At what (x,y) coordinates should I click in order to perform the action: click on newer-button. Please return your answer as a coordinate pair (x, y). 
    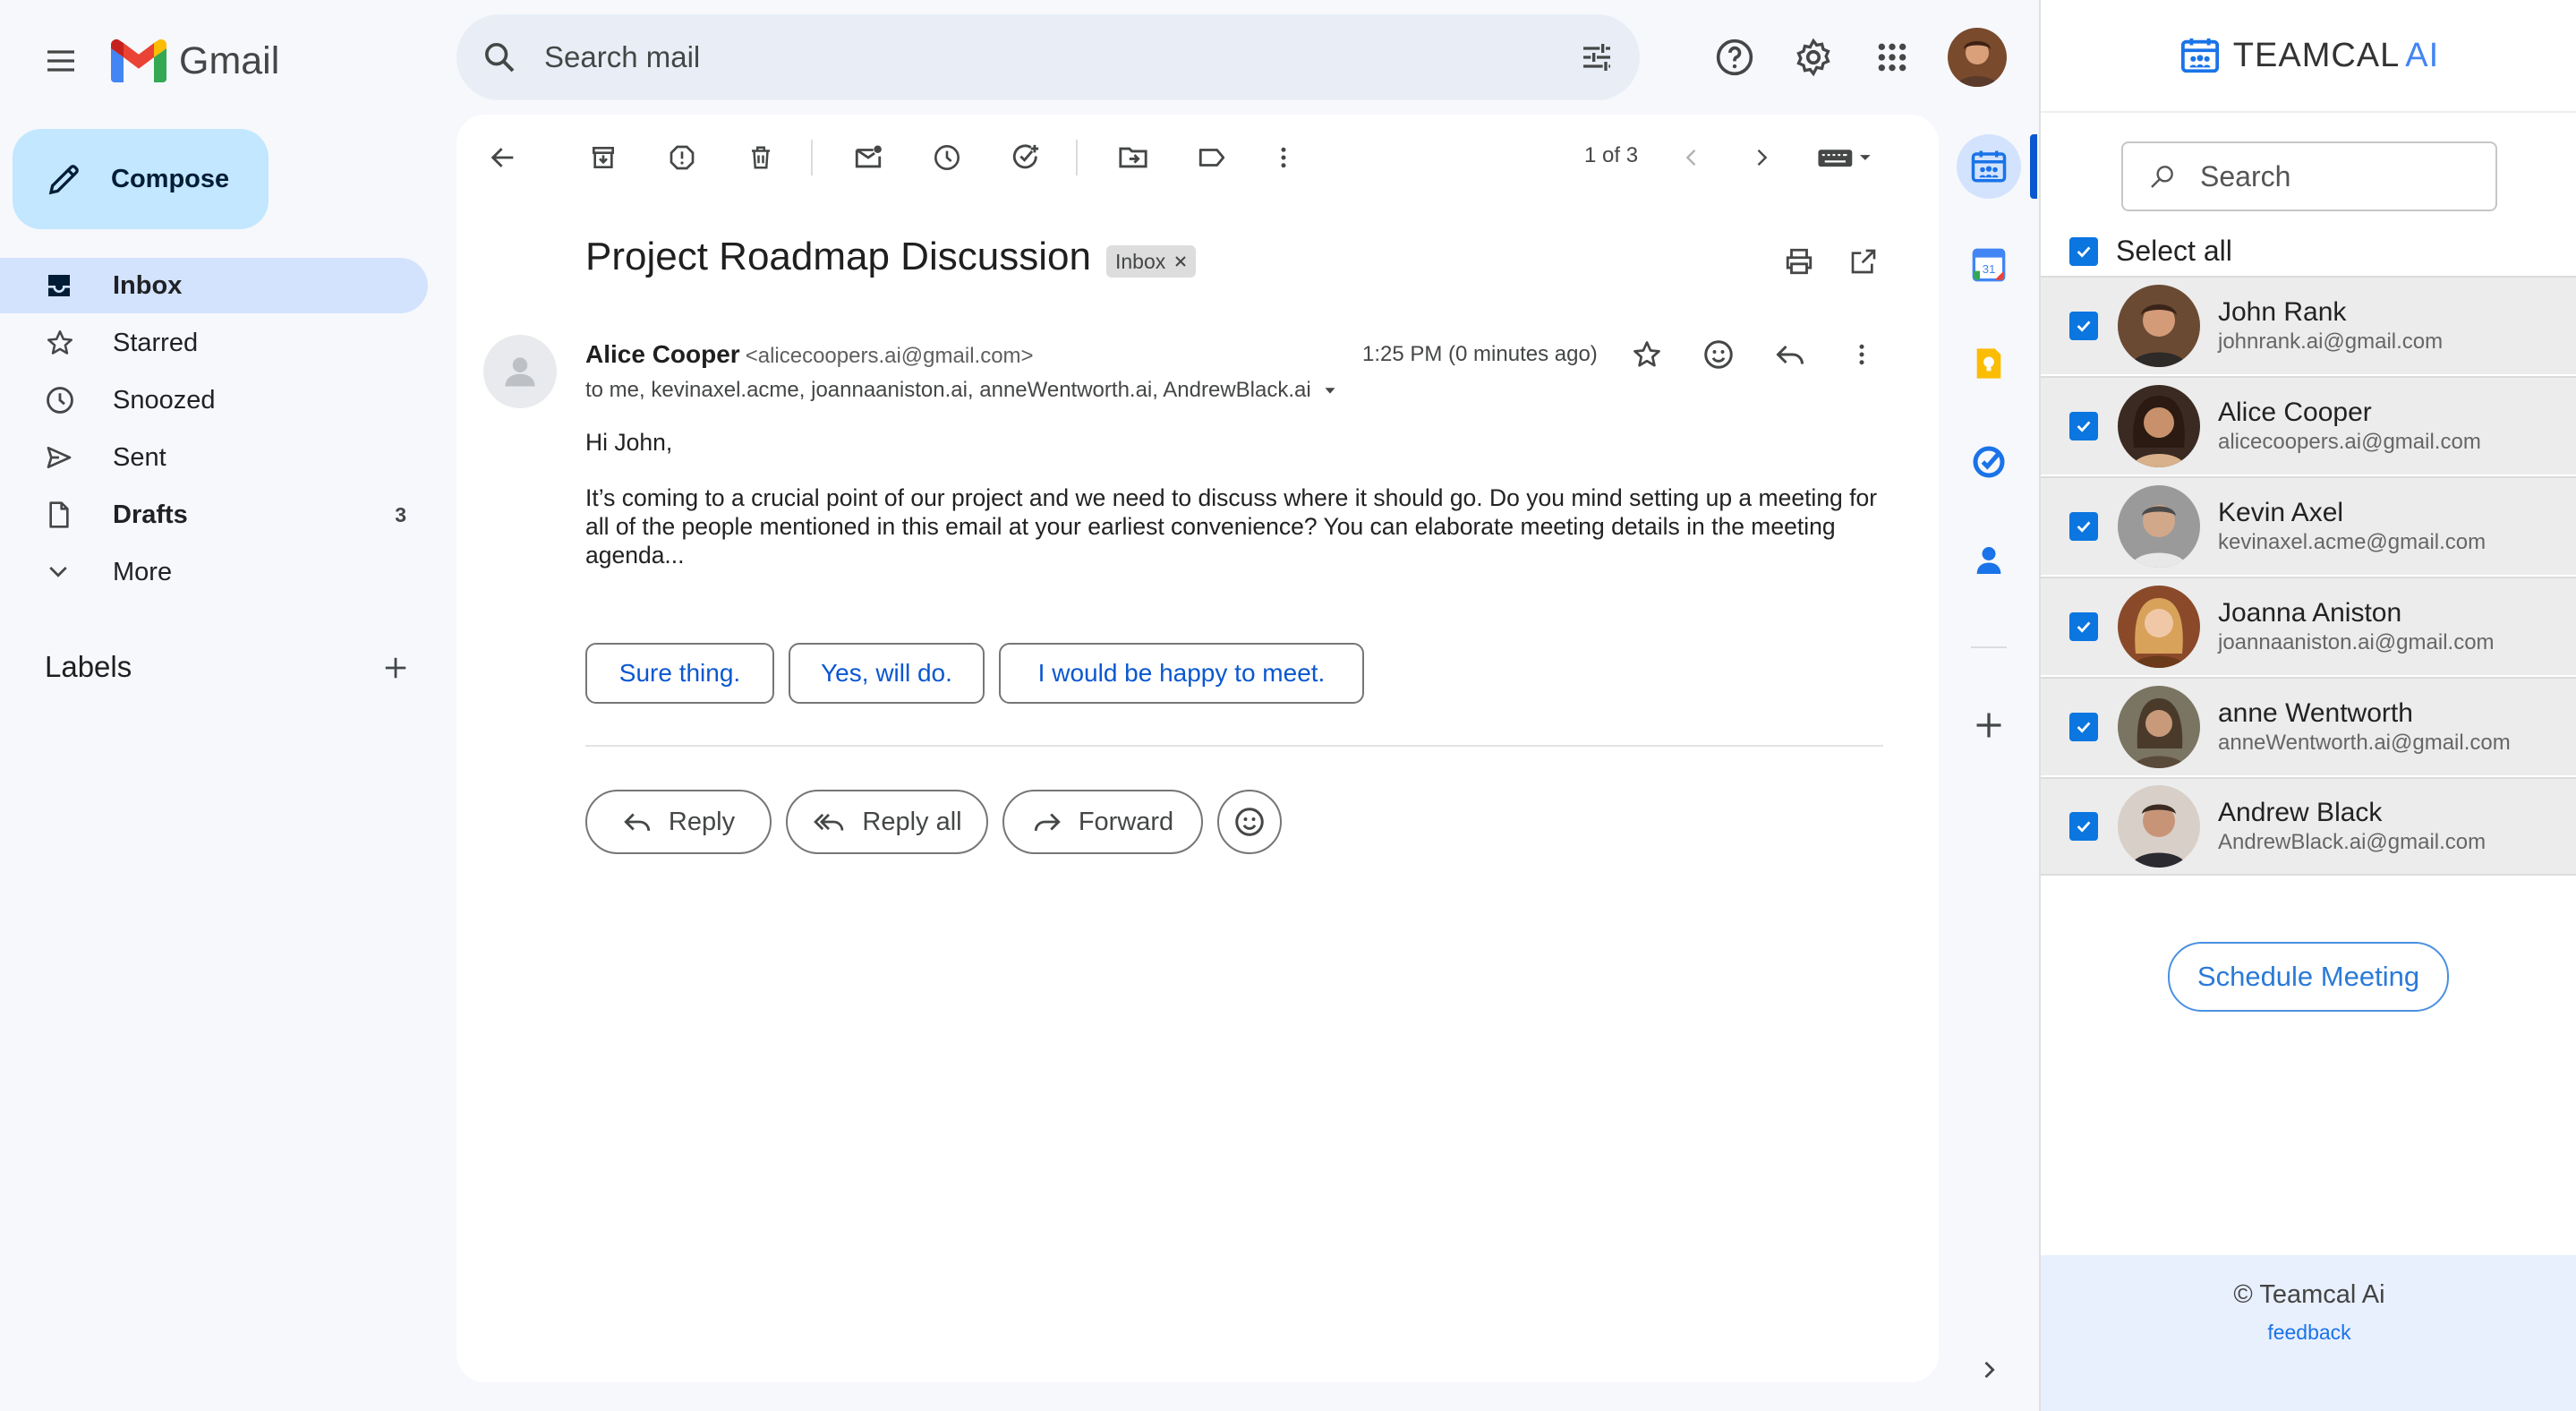
    Looking at the image, I should click on (1692, 158).